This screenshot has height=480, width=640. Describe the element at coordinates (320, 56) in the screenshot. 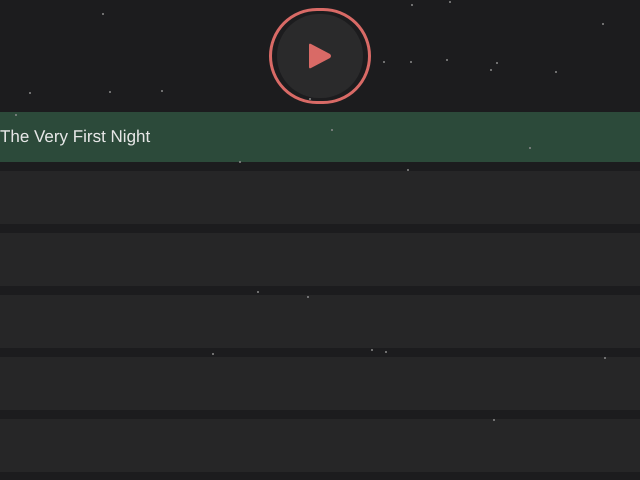

I see `play-icon` at that location.